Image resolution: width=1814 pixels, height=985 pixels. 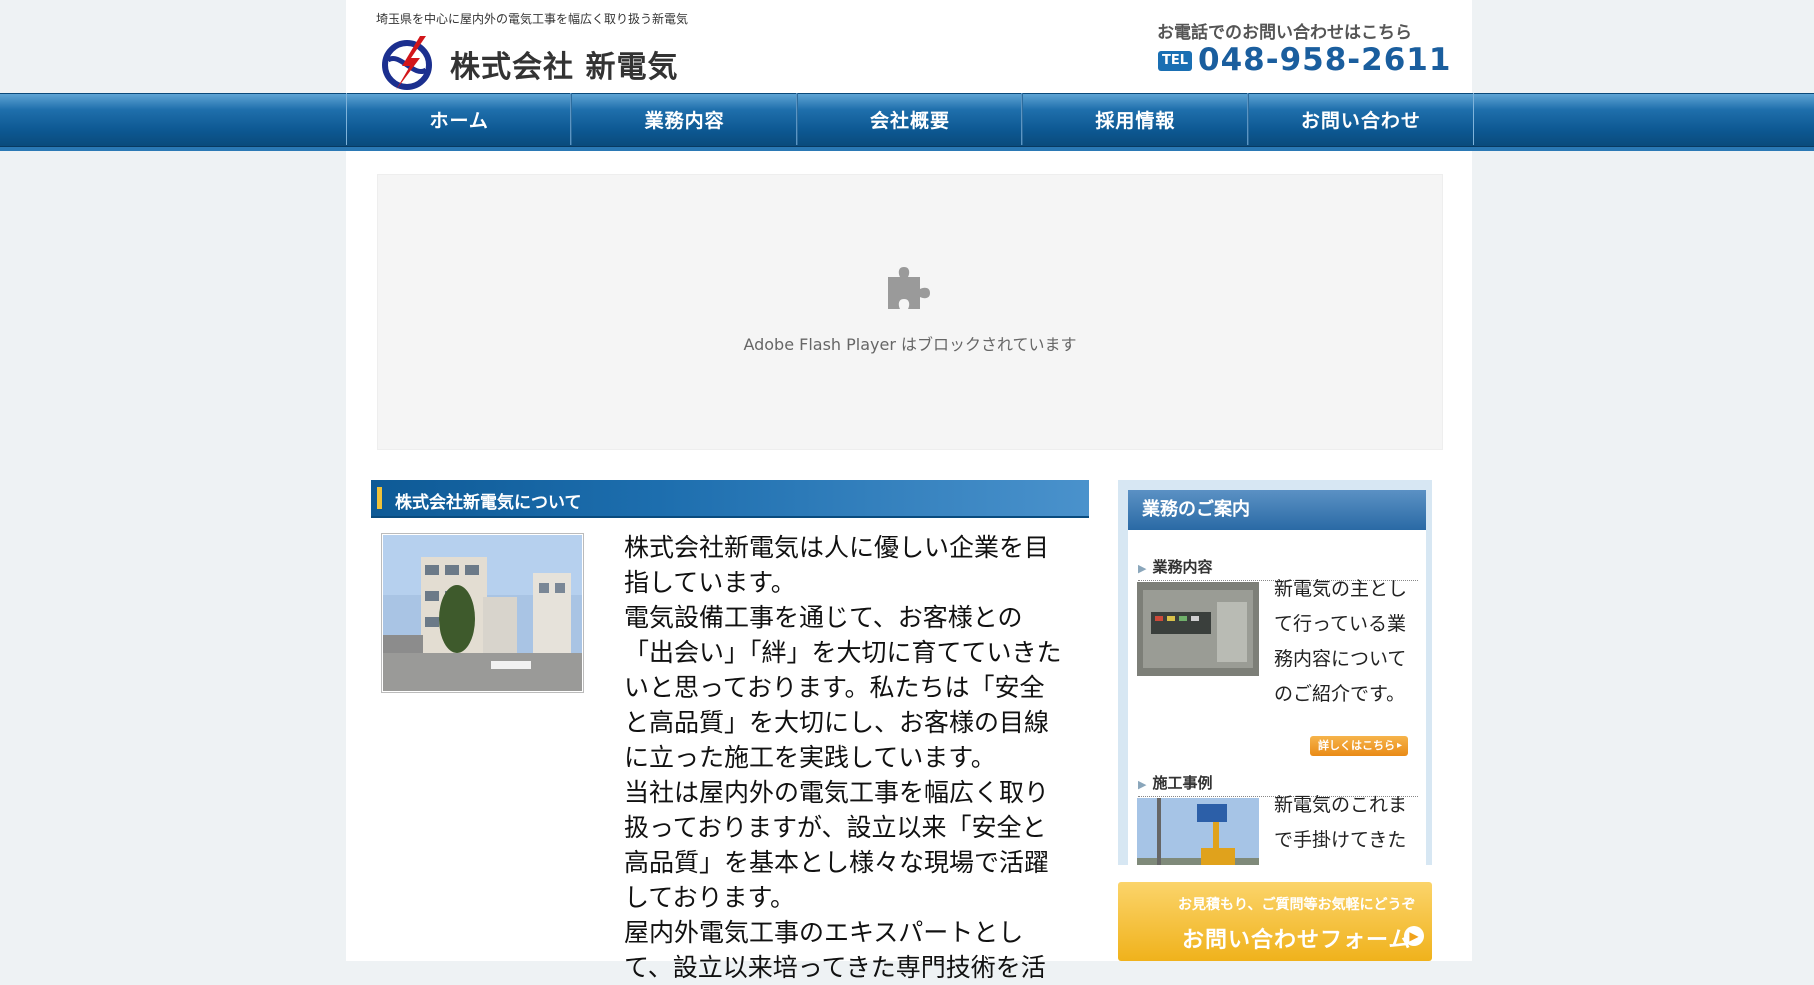 I want to click on phone-number: 048-958-2611, so click(x=1324, y=60).